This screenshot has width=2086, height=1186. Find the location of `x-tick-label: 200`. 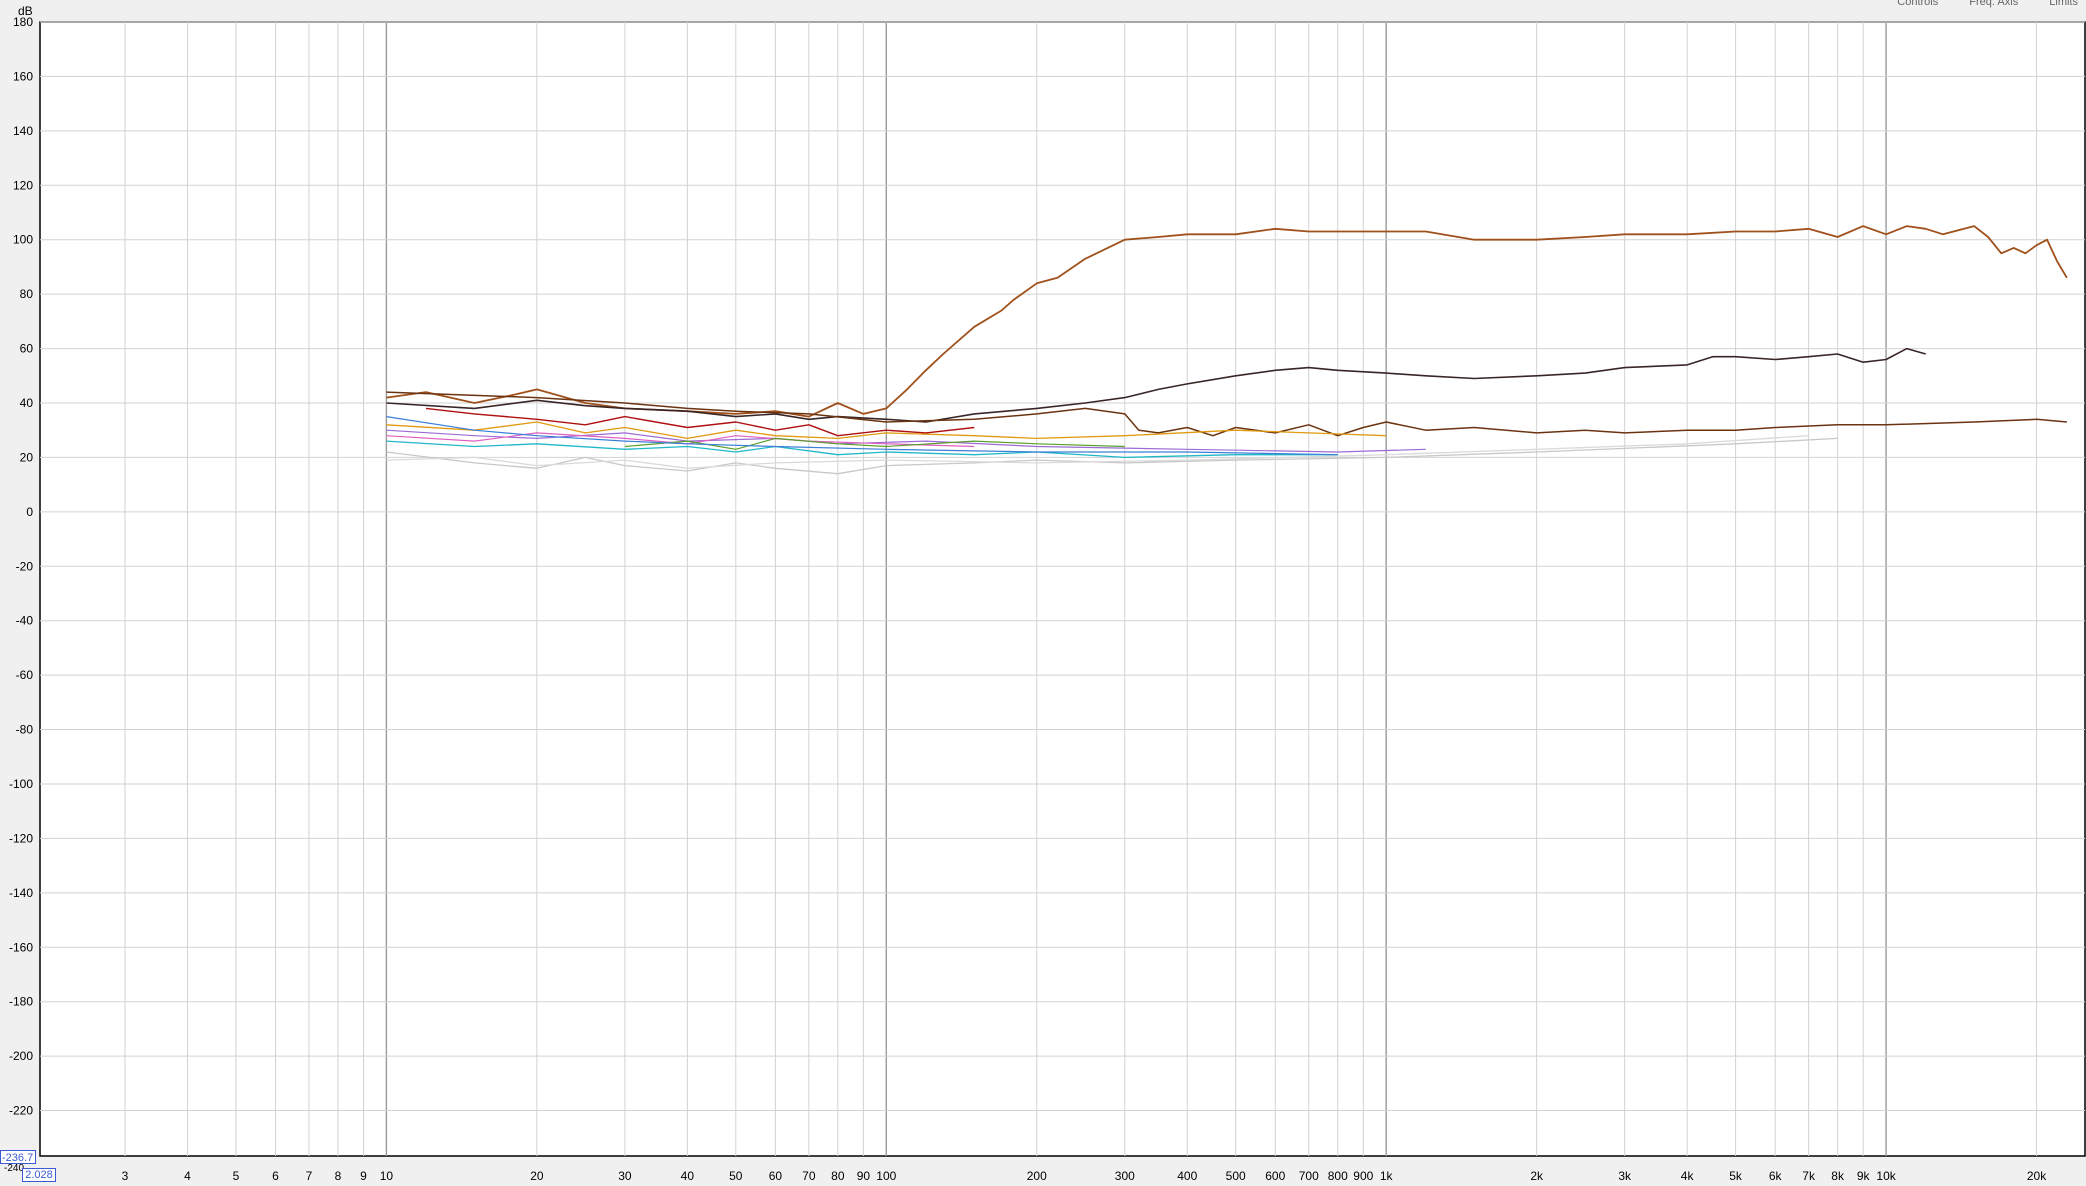

x-tick-label: 200 is located at coordinates (1037, 1176).